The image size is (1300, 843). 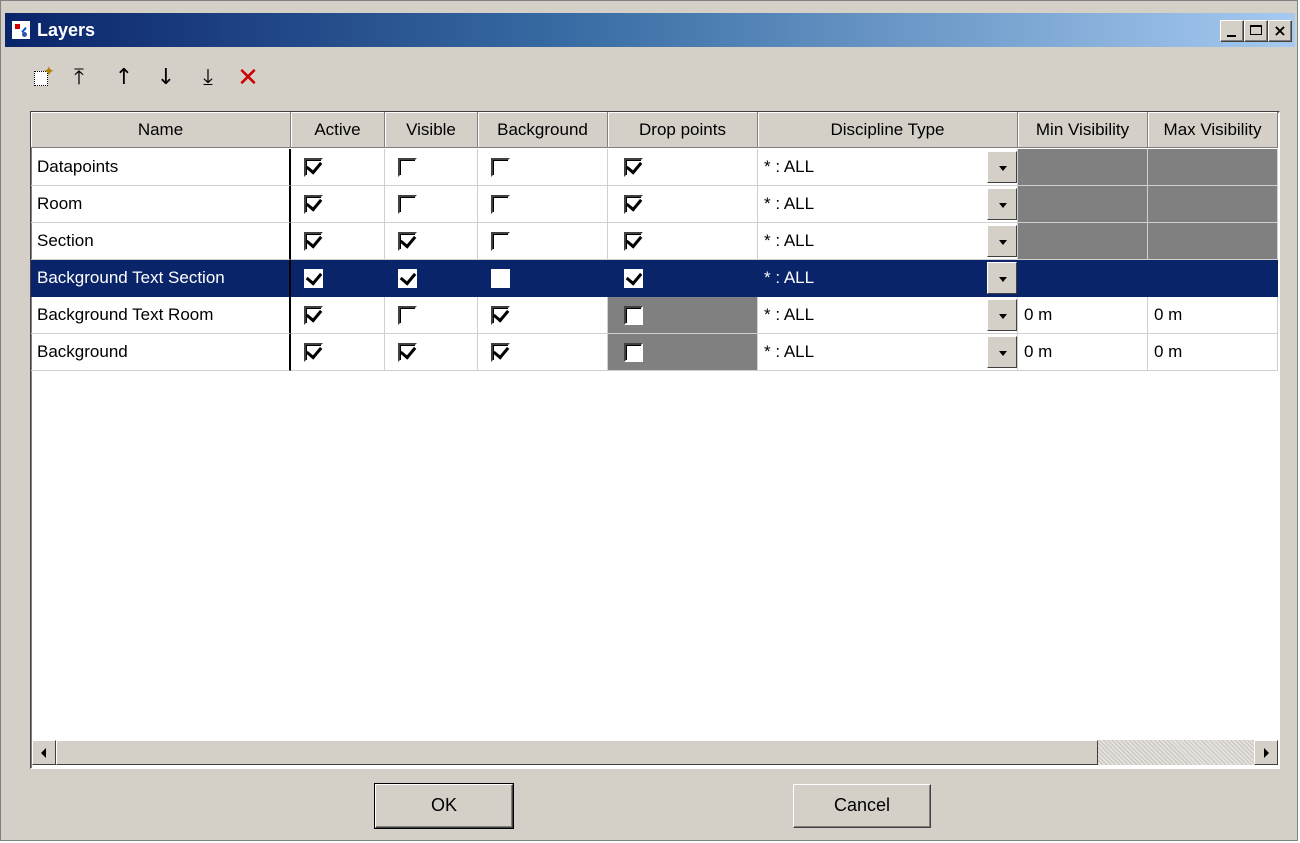 I want to click on maximize-button, so click(x=1256, y=31).